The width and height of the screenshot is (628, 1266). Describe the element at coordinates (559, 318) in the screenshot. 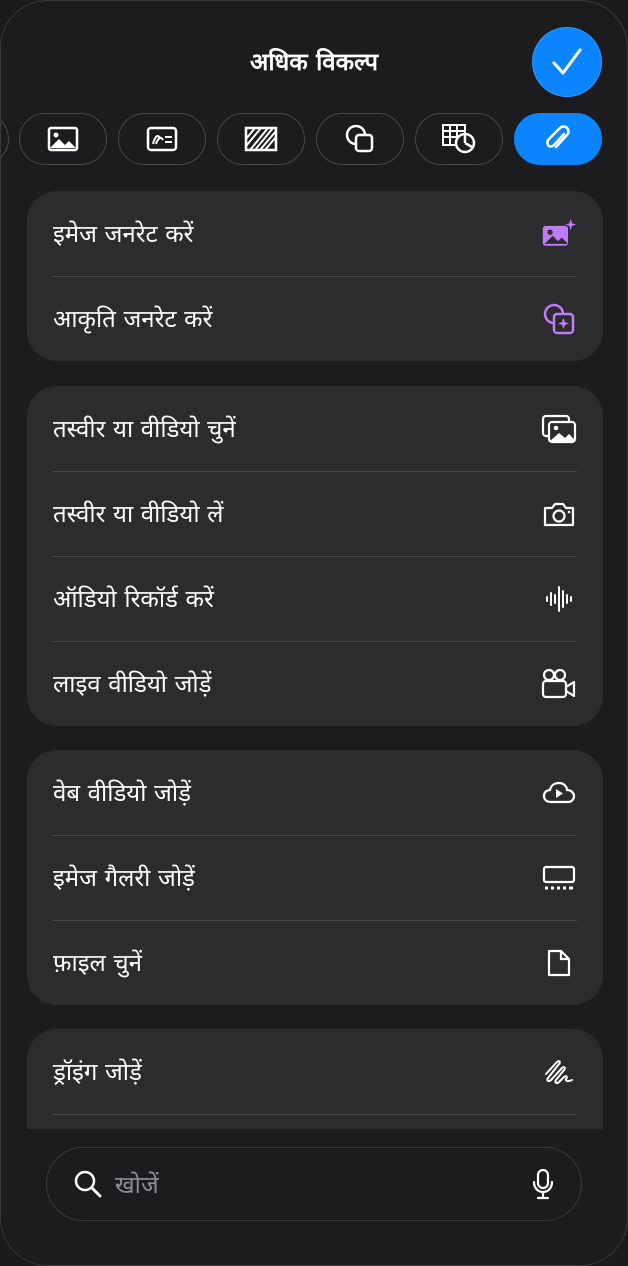

I see `shape-sparkle-icon` at that location.